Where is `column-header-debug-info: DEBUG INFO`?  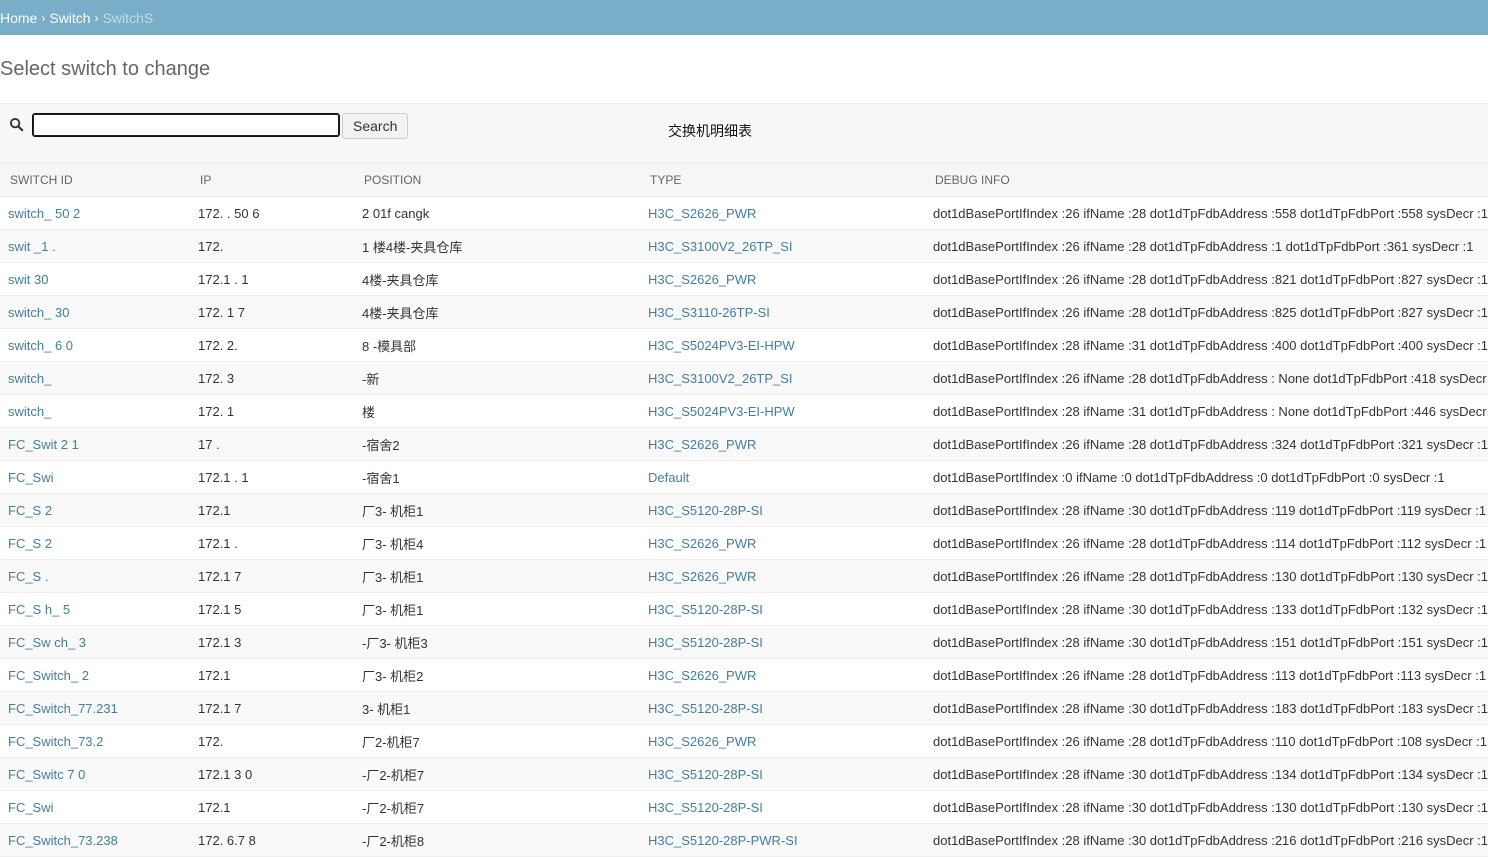 column-header-debug-info: DEBUG INFO is located at coordinates (1206, 180).